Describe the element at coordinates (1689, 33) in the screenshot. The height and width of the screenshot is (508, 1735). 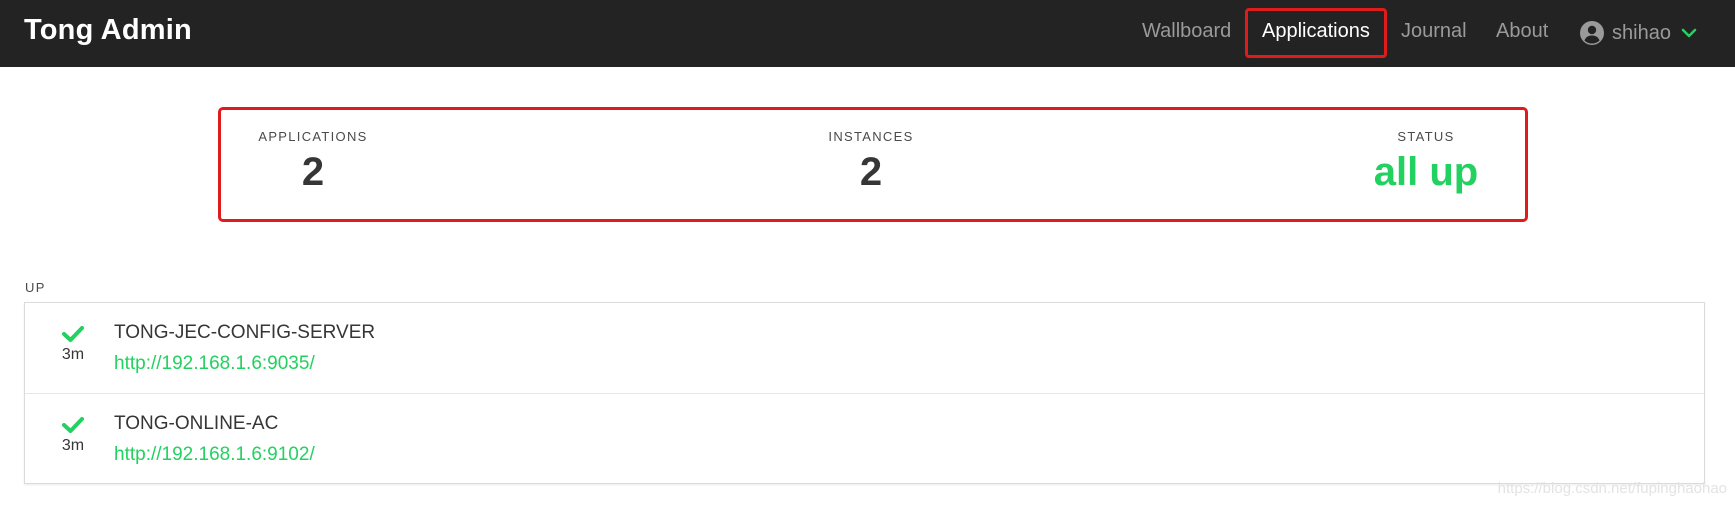
I see `chevron-down-icon` at that location.